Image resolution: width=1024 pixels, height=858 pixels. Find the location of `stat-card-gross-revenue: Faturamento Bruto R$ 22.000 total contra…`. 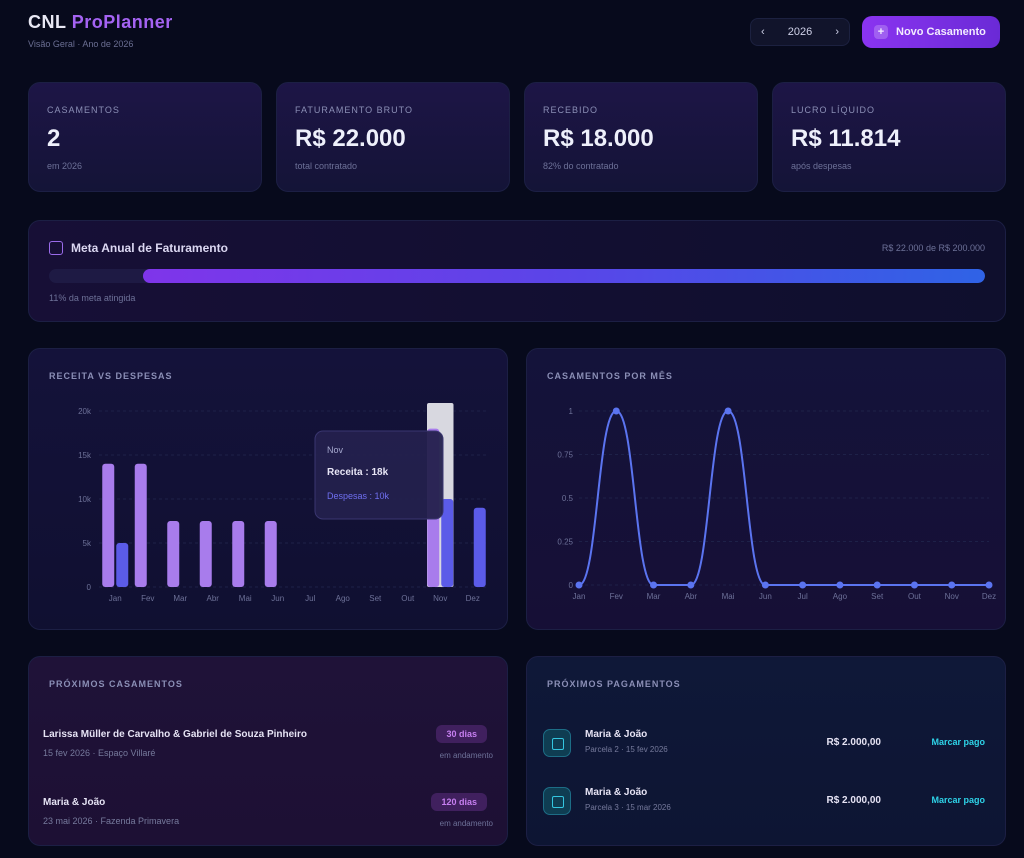

stat-card-gross-revenue: Faturamento Bruto R$ 22.000 total contra… is located at coordinates (393, 137).